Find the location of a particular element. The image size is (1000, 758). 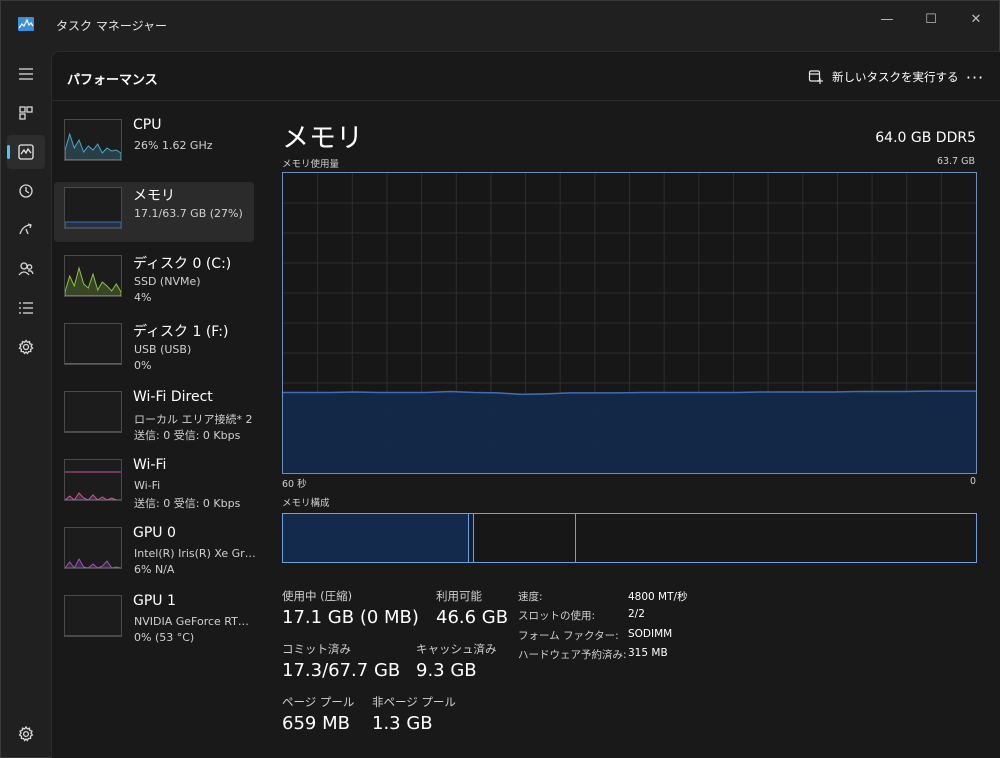

composition-standby is located at coordinates (525, 538).